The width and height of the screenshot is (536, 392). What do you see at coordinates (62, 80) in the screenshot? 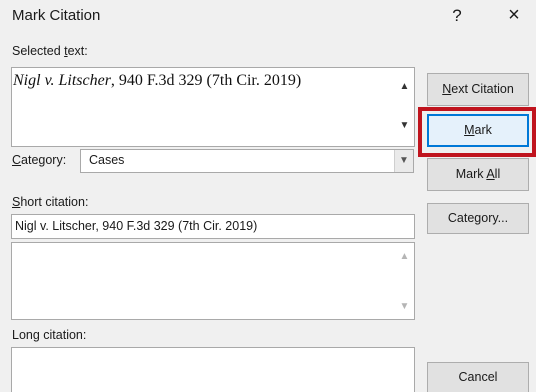
I see `case-name: Nigl v. Litscher` at bounding box center [62, 80].